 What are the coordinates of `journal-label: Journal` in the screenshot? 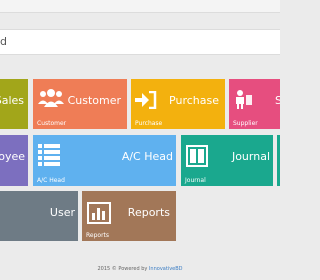 It's located at (250, 156).